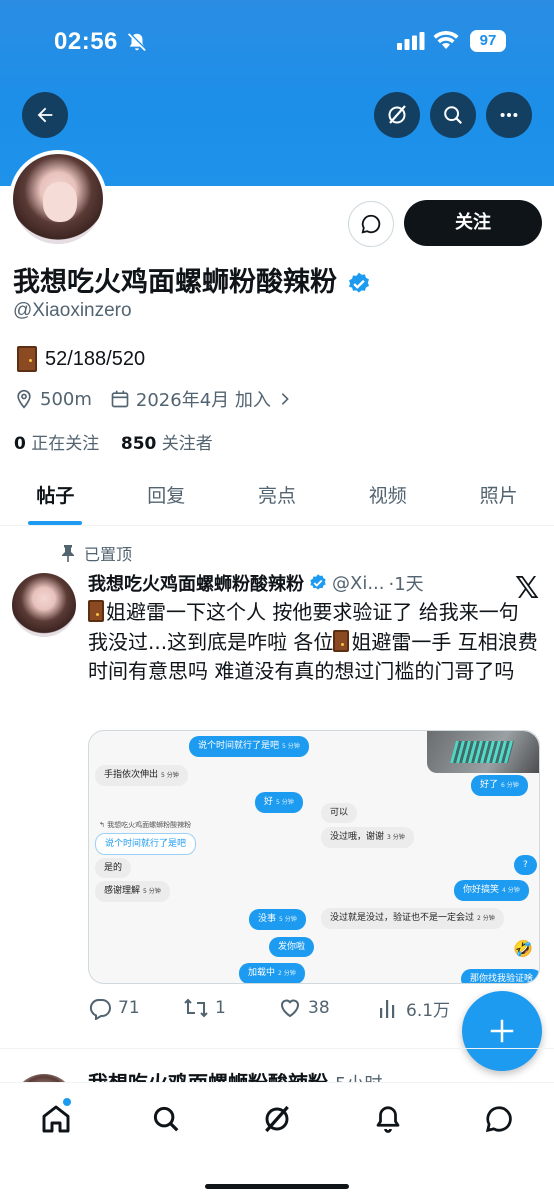  I want to click on video-thumbnail, so click(483, 752).